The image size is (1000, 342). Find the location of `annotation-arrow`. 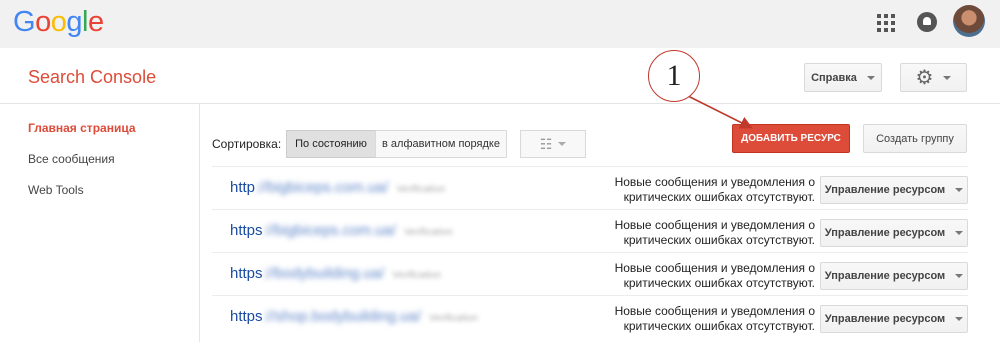

annotation-arrow is located at coordinates (720, 112).